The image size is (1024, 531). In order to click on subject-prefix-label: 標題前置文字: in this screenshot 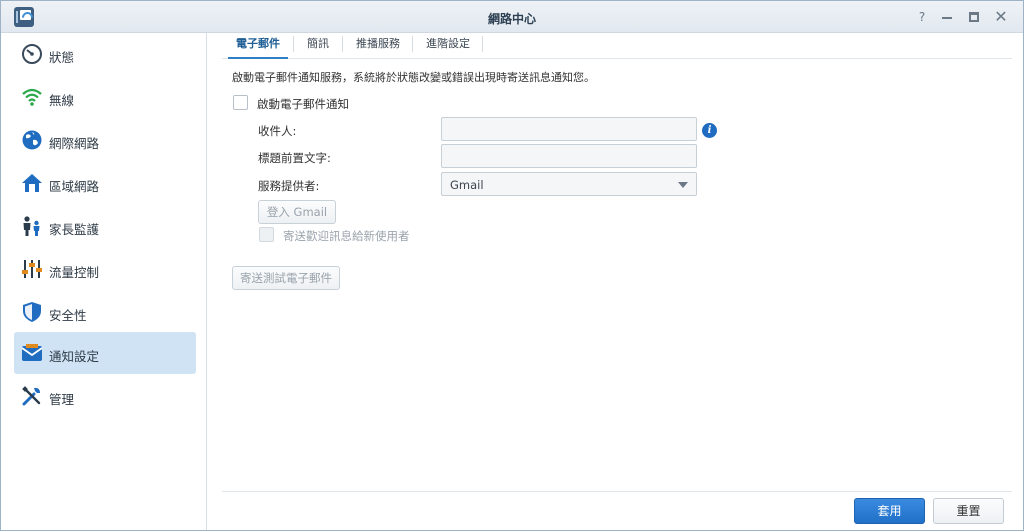, I will do `click(294, 158)`.